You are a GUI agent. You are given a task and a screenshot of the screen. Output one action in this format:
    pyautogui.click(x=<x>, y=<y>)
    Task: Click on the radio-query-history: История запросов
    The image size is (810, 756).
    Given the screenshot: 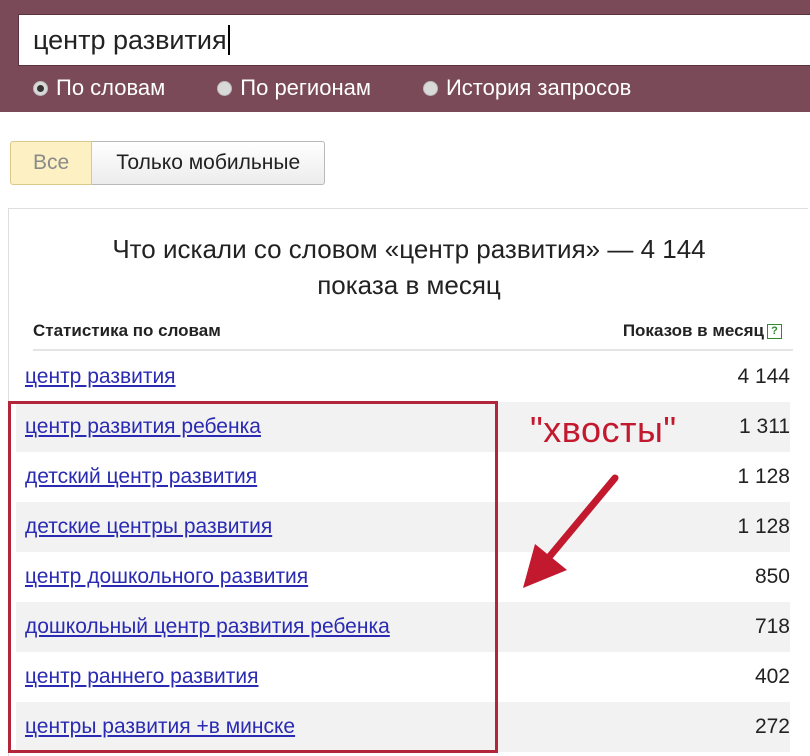 What is the action you would take?
    pyautogui.click(x=527, y=88)
    